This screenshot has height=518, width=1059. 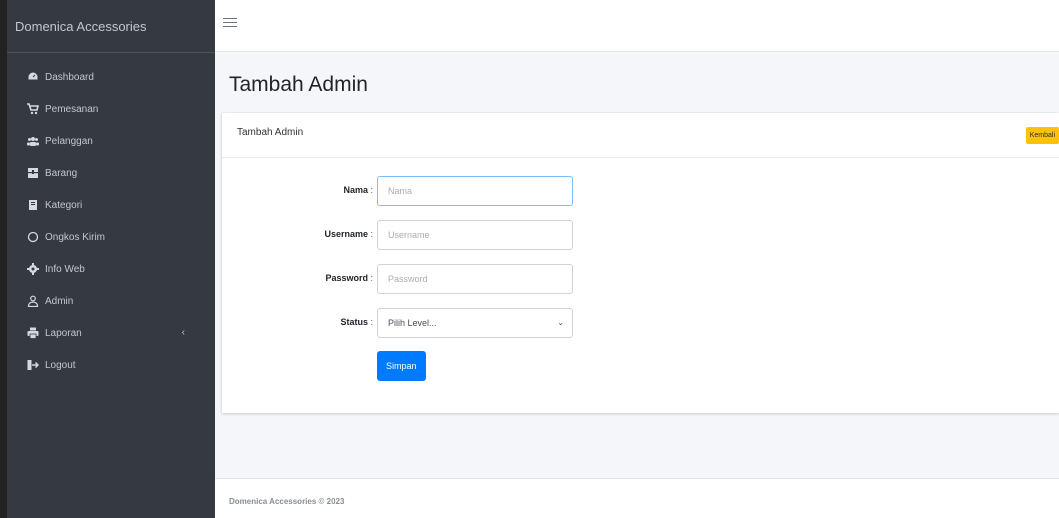 I want to click on nama-input, so click(x=475, y=191).